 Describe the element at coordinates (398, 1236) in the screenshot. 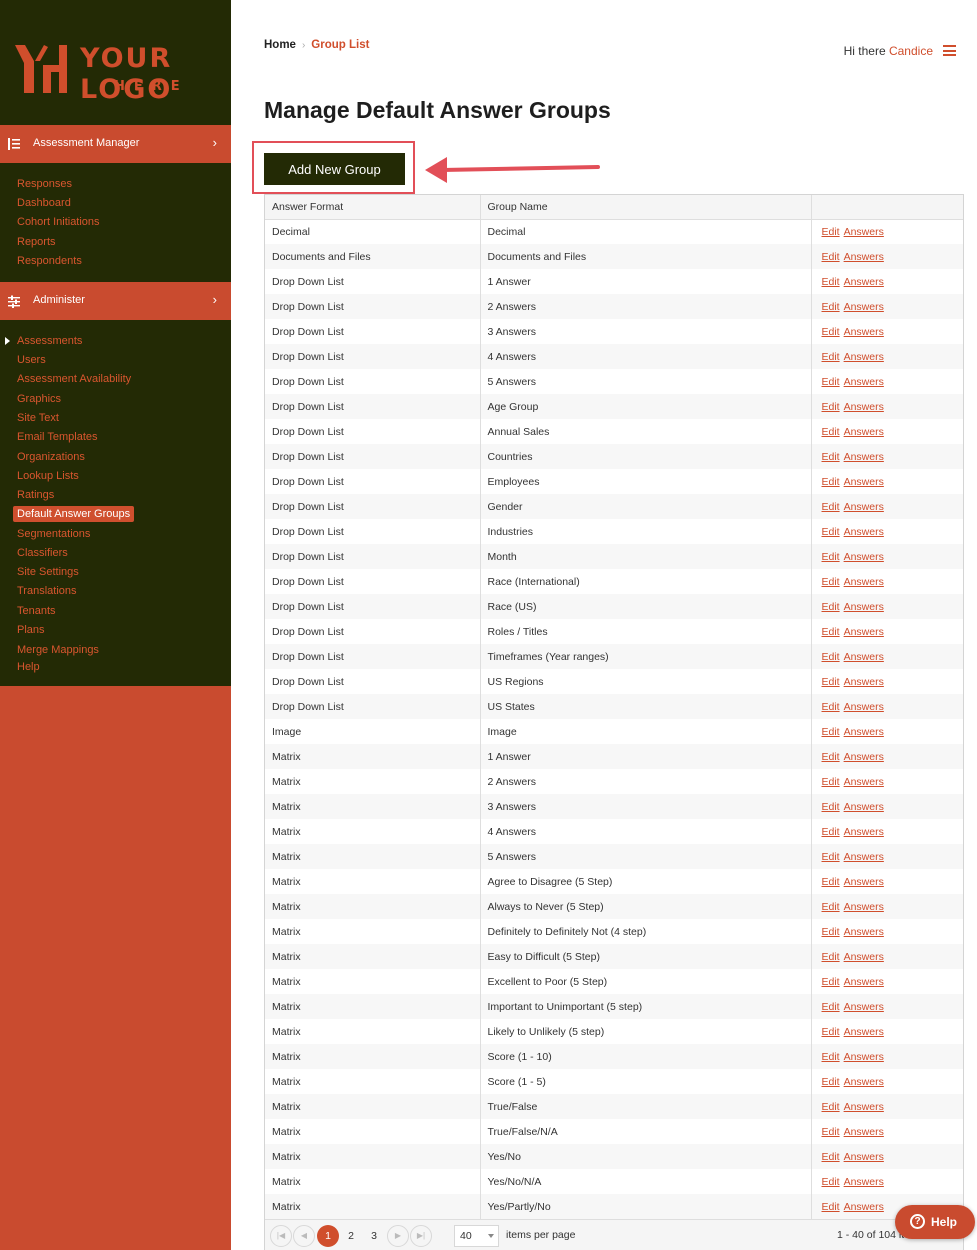

I see `next-page-icon: ▶` at that location.